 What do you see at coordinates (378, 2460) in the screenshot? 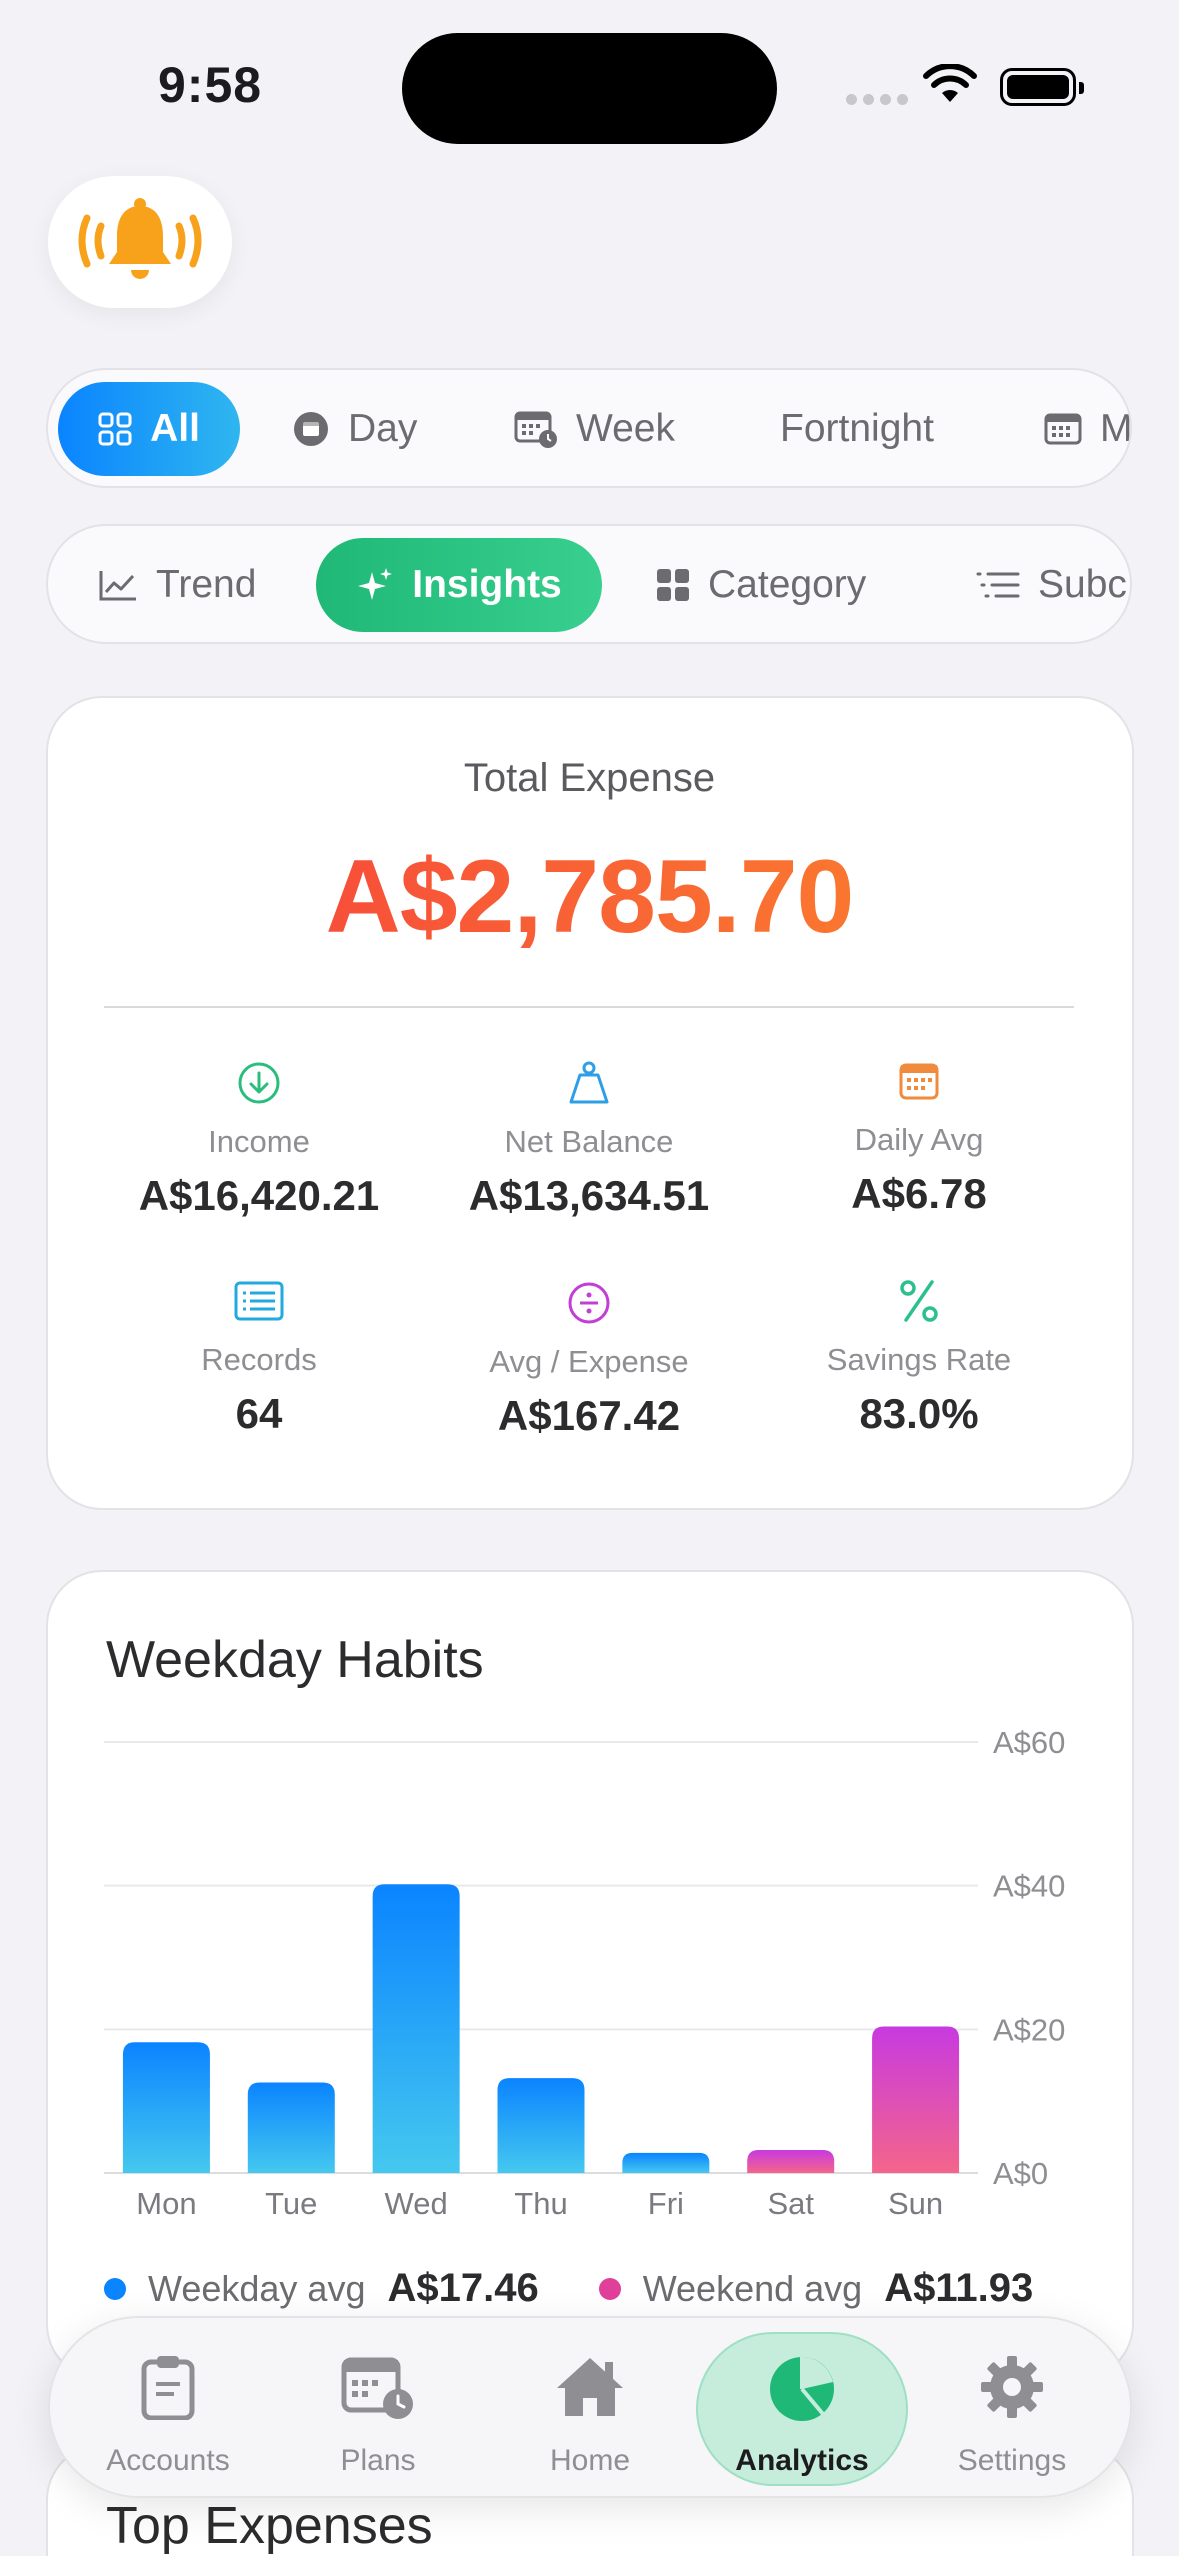
I see `tab-plans-label: Plans` at bounding box center [378, 2460].